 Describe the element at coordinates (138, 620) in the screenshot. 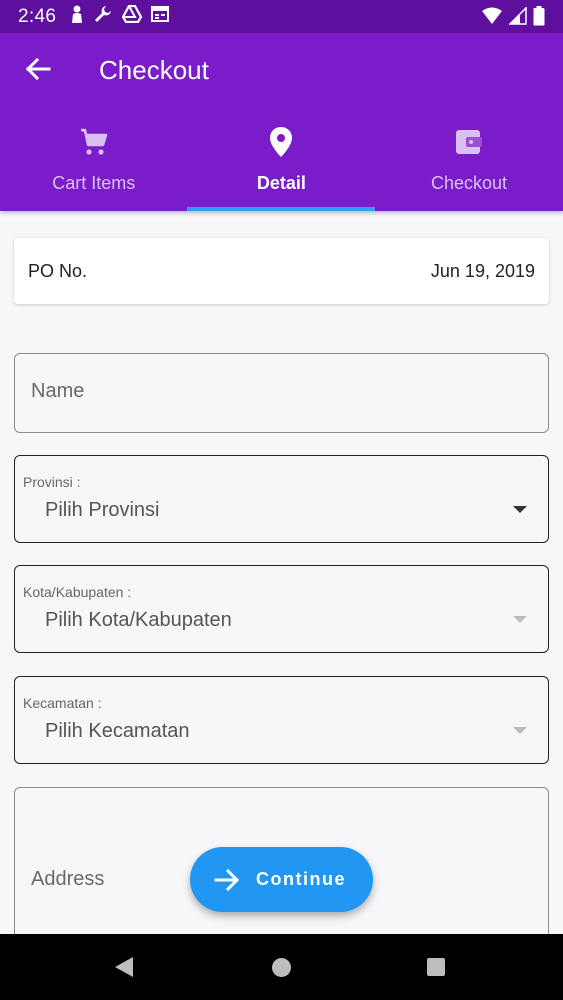

I see `kota-value: Pilih Kota/Kabupaten` at that location.